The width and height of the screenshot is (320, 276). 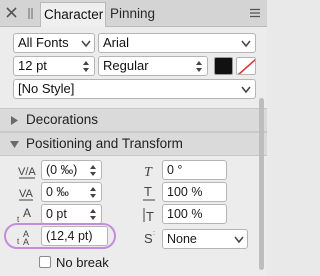 I want to click on font-size-field: 12 pt, so click(x=54, y=66).